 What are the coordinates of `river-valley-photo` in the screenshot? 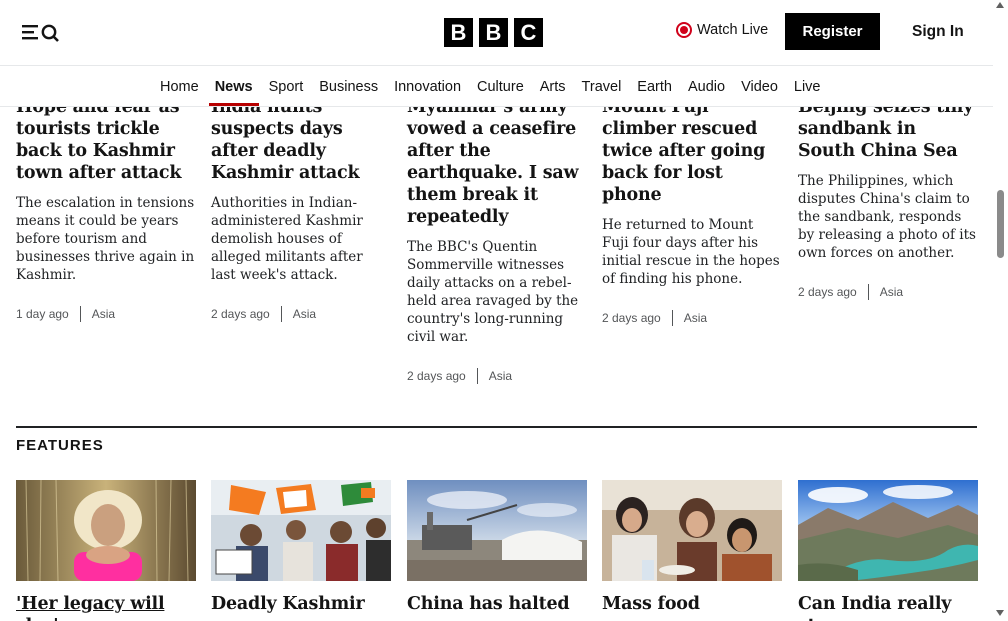 It's located at (888, 530).